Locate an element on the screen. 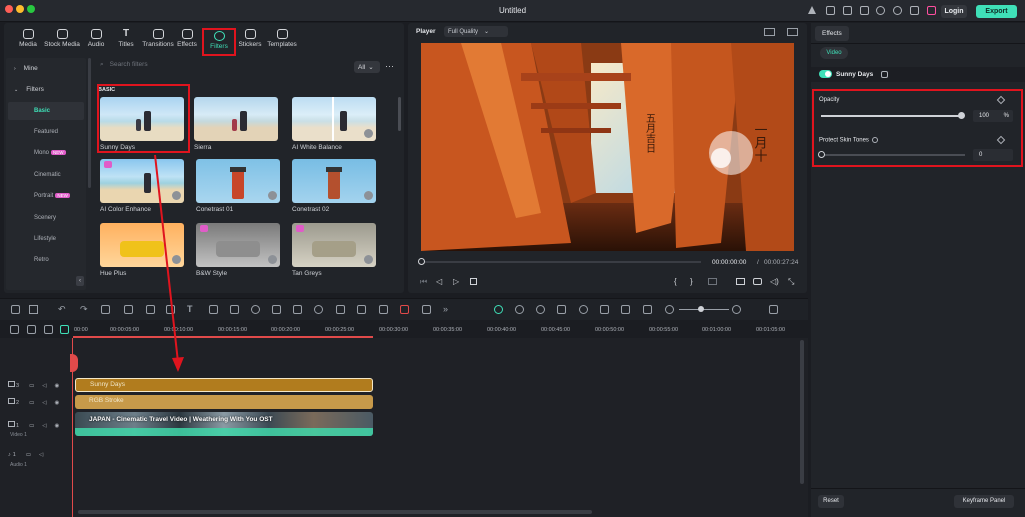  sidebar-filters: ⌄ Filters is located at coordinates (29, 89).